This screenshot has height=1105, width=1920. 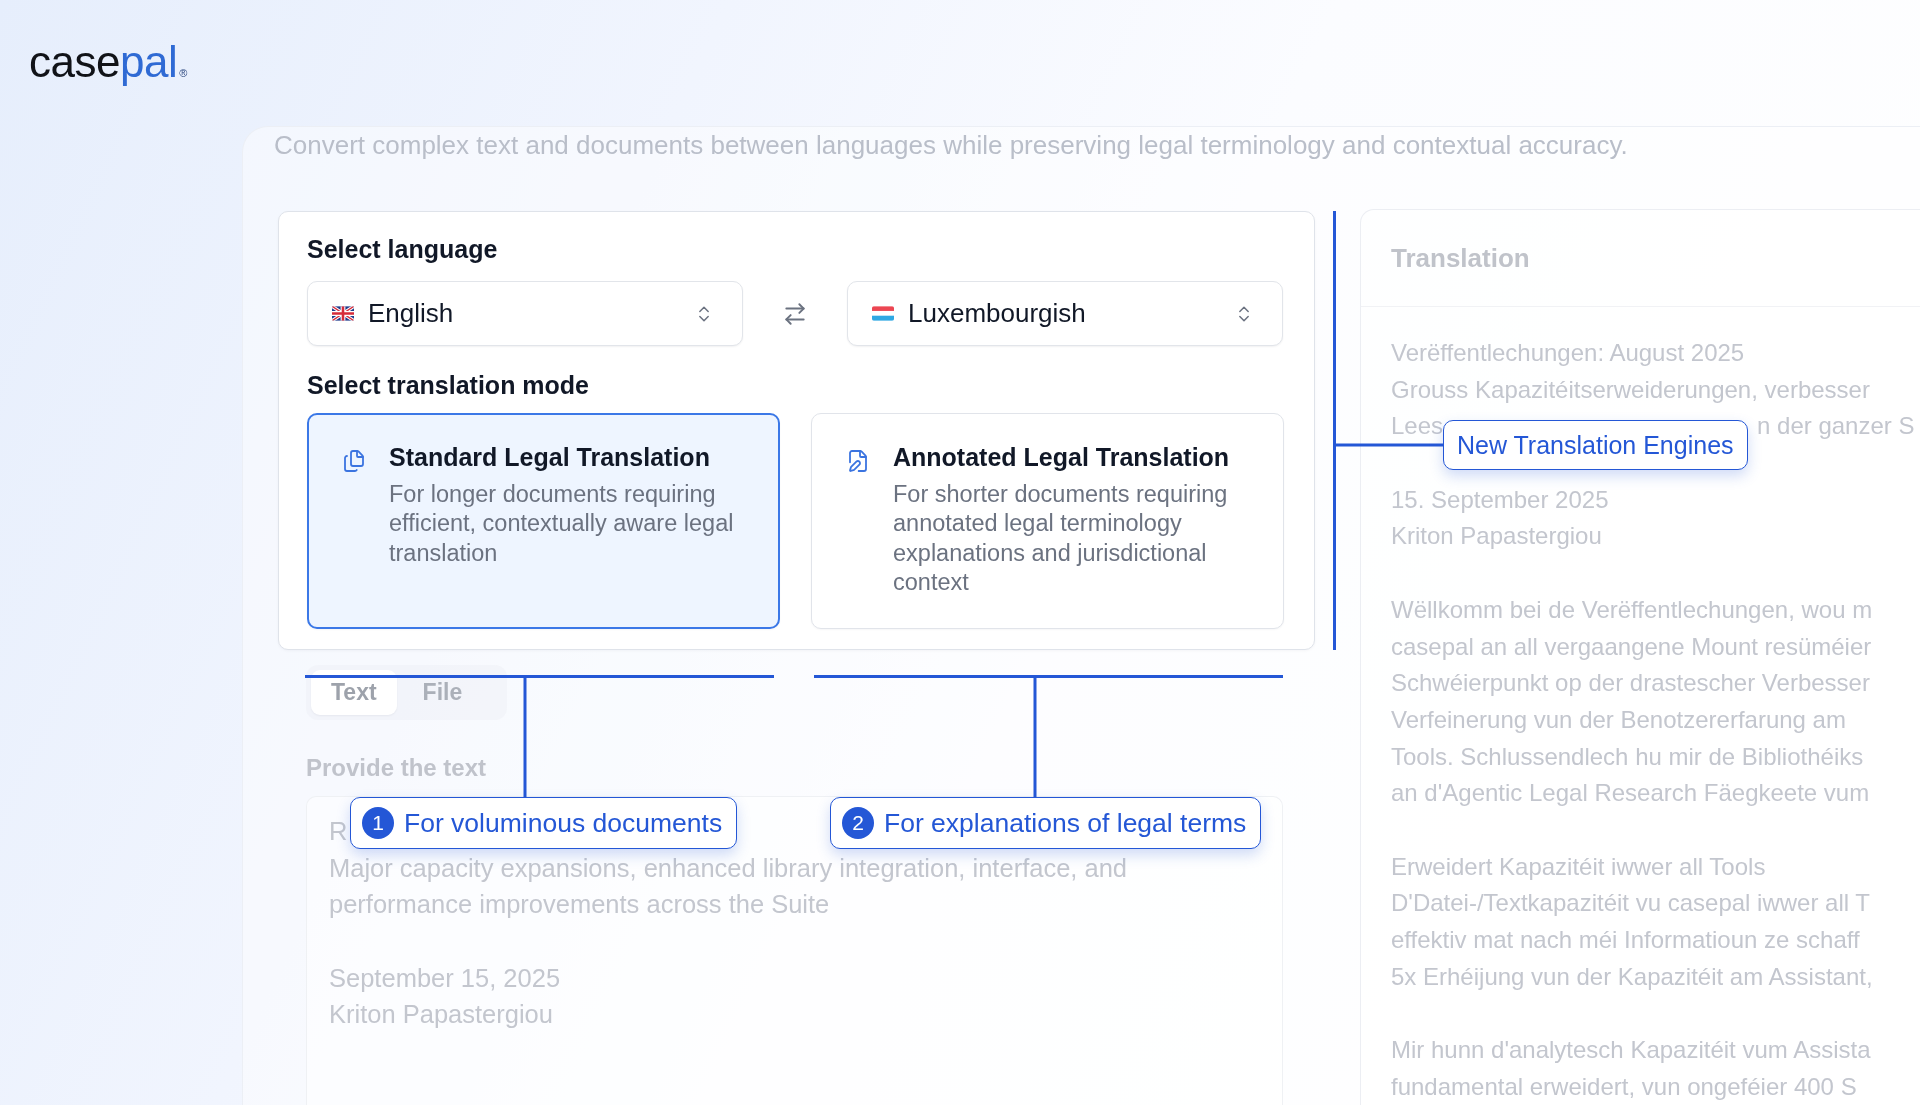 What do you see at coordinates (1630, 793) in the screenshot?
I see `text-line: an d'Agentic Legal Research Fäegkeete vum` at bounding box center [1630, 793].